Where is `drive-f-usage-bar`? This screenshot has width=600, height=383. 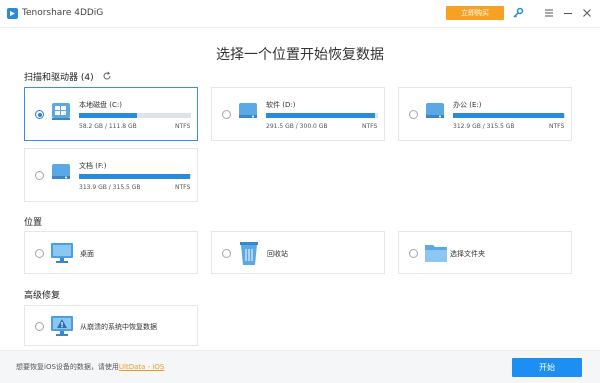 drive-f-usage-bar is located at coordinates (135, 176).